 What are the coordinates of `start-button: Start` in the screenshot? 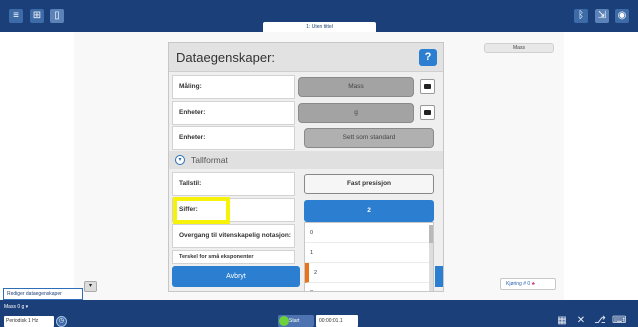 It's located at (296, 321).